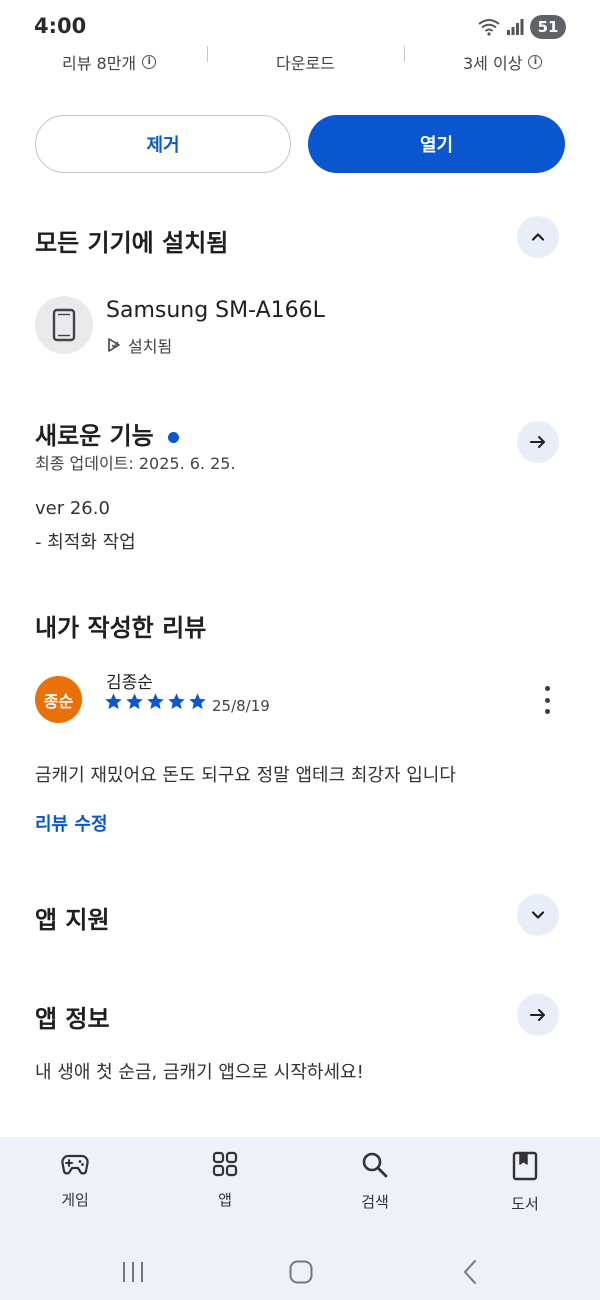 The width and height of the screenshot is (600, 1300). What do you see at coordinates (60, 26) in the screenshot?
I see `status-time: 4:00` at bounding box center [60, 26].